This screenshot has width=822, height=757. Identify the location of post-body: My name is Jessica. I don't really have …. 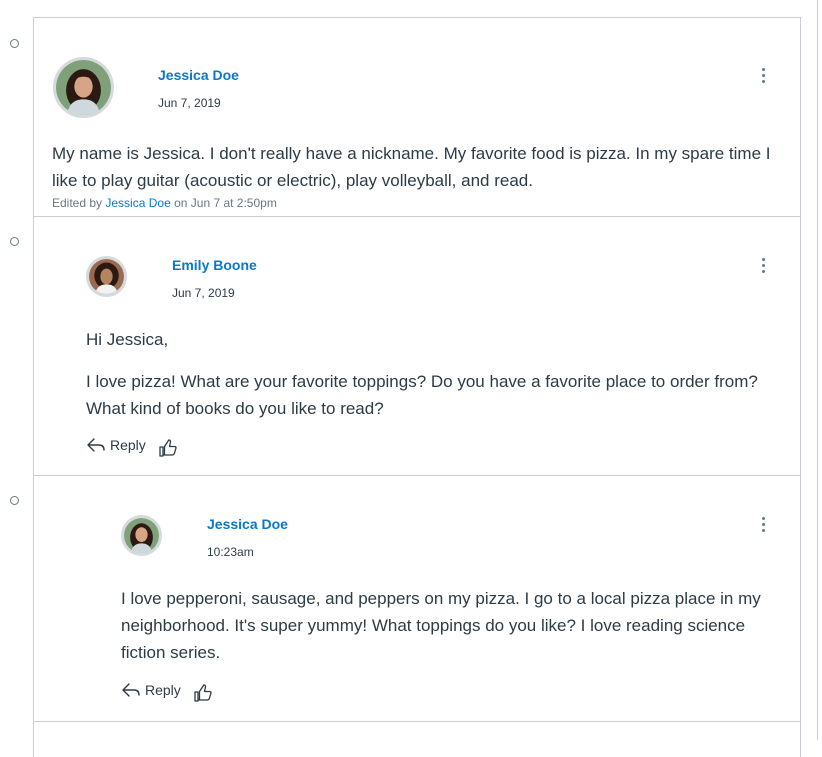
(417, 167).